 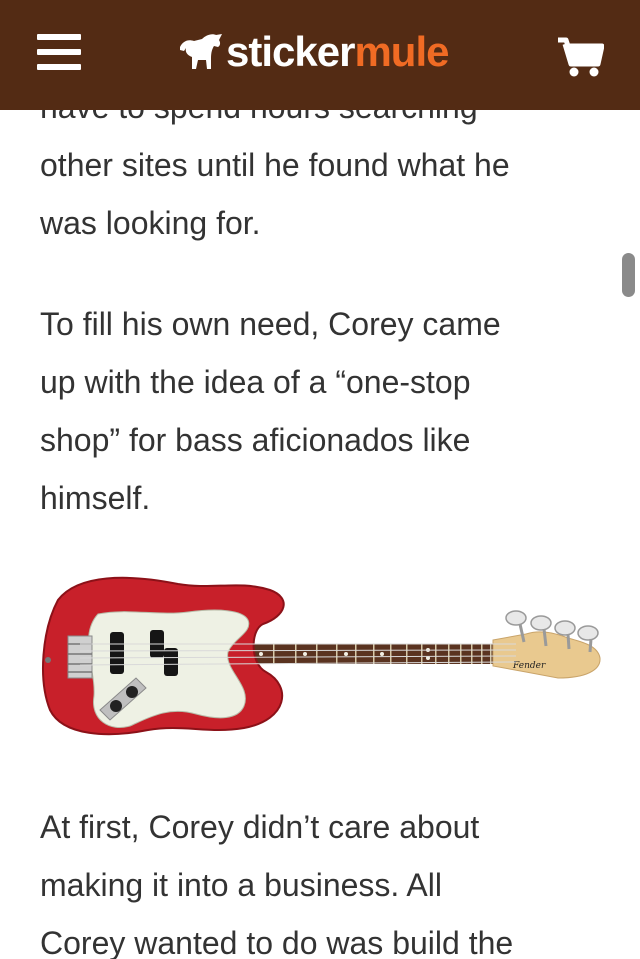 What do you see at coordinates (580, 57) in the screenshot?
I see `shopping-cart-icon` at bounding box center [580, 57].